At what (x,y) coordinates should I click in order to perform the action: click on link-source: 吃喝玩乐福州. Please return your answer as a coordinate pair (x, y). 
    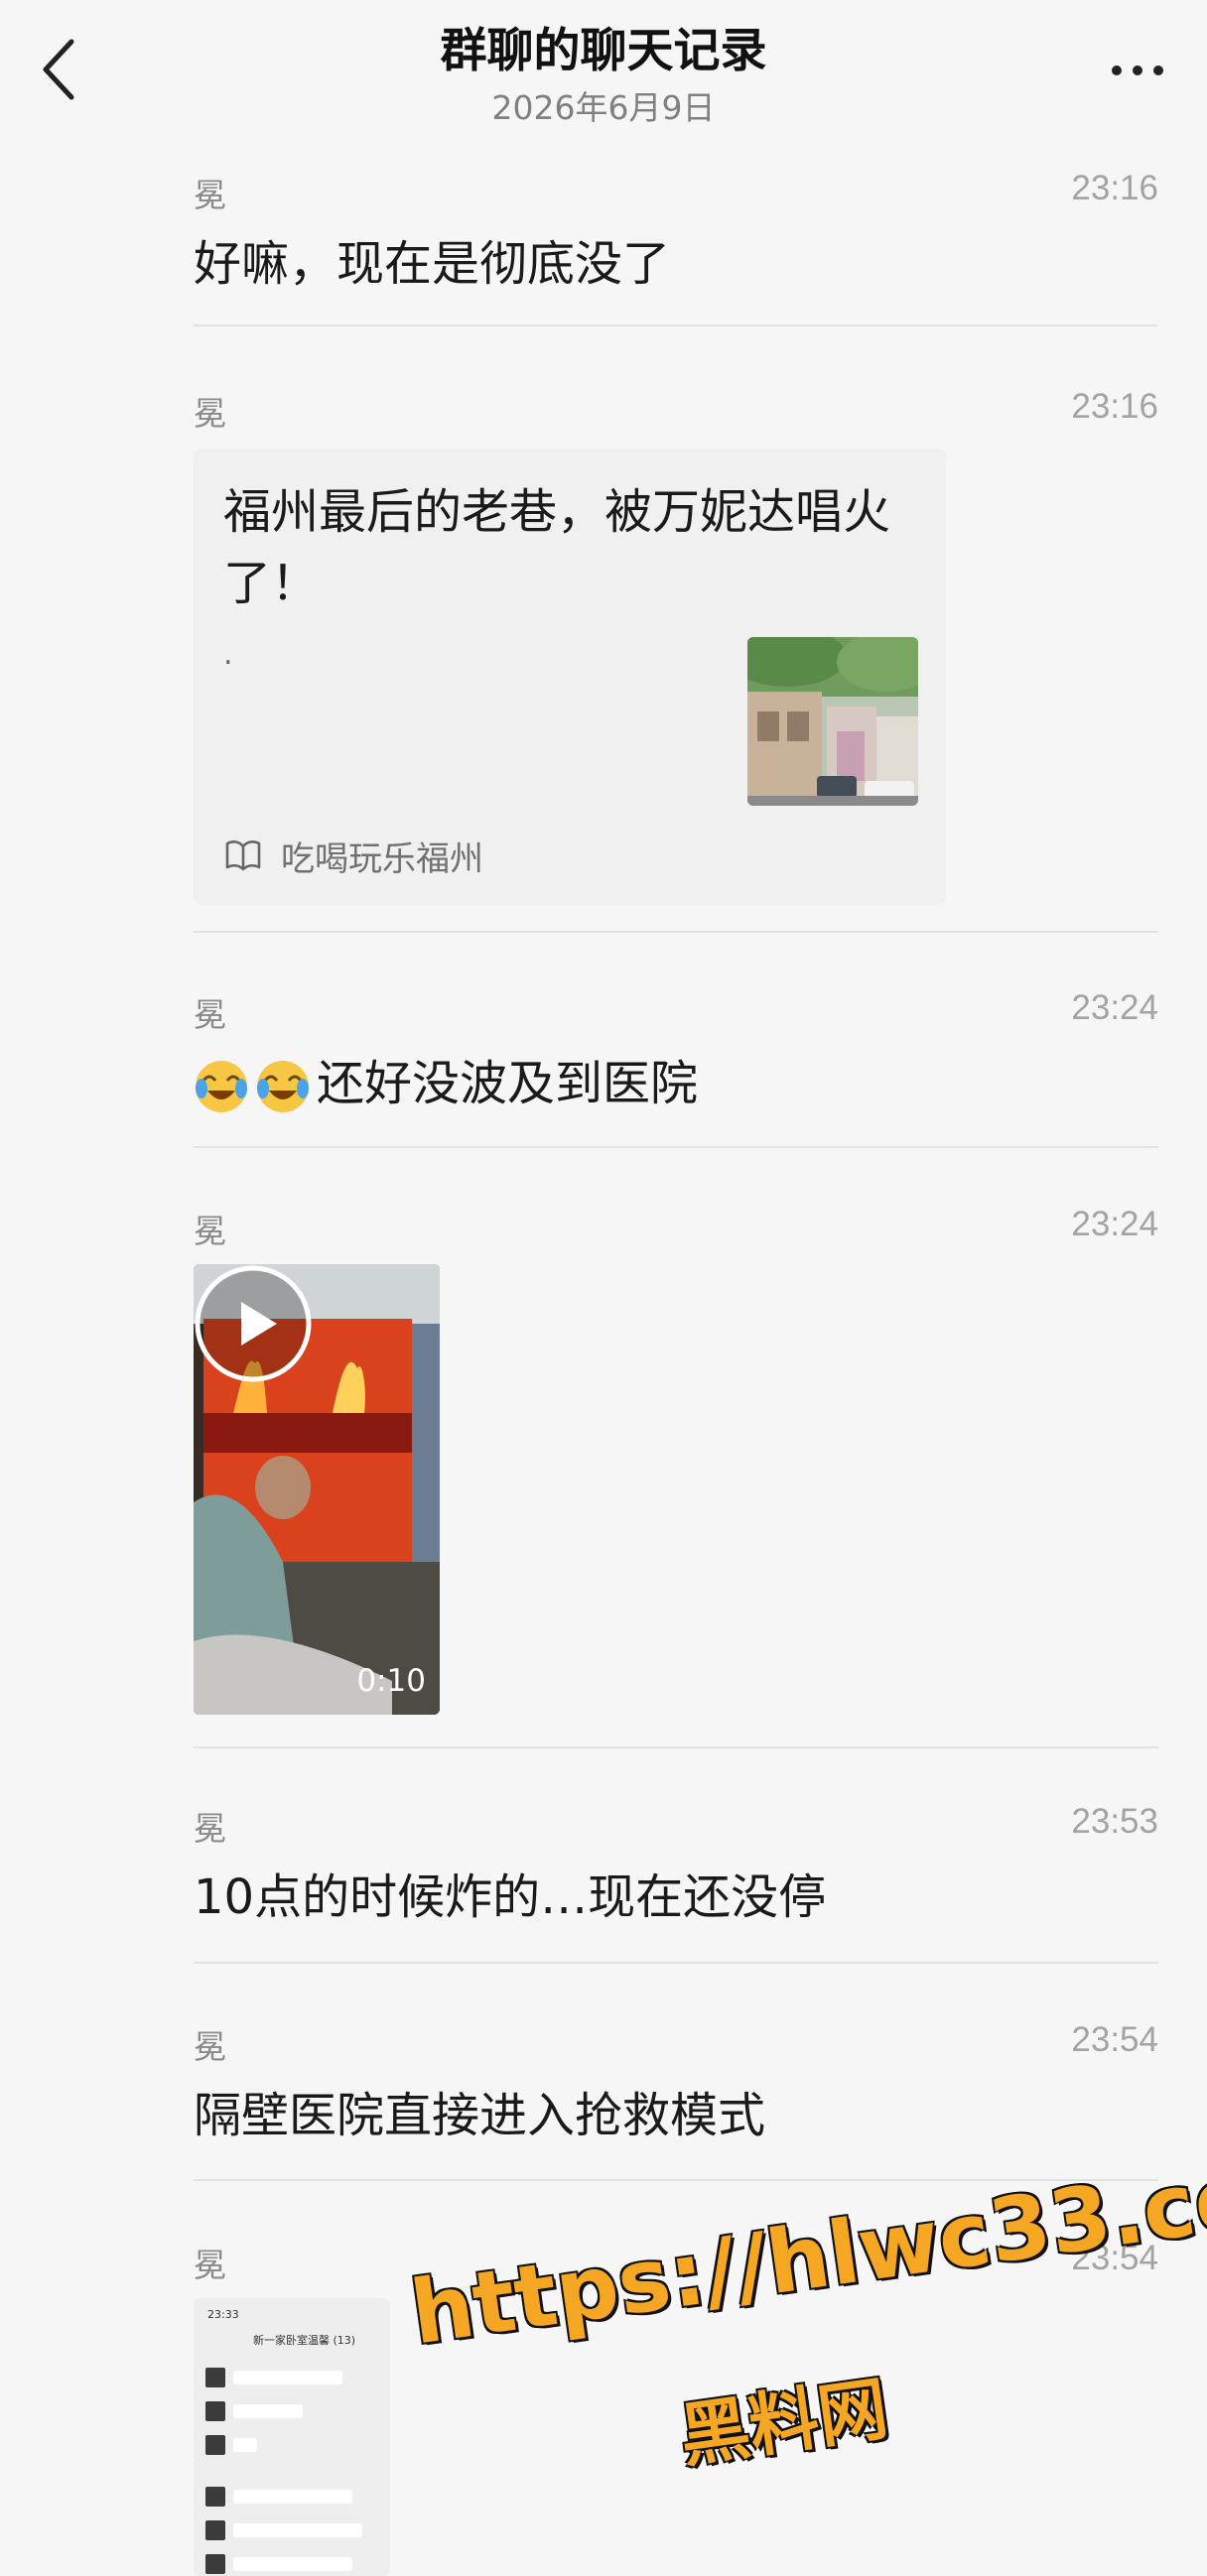
    Looking at the image, I should click on (353, 857).